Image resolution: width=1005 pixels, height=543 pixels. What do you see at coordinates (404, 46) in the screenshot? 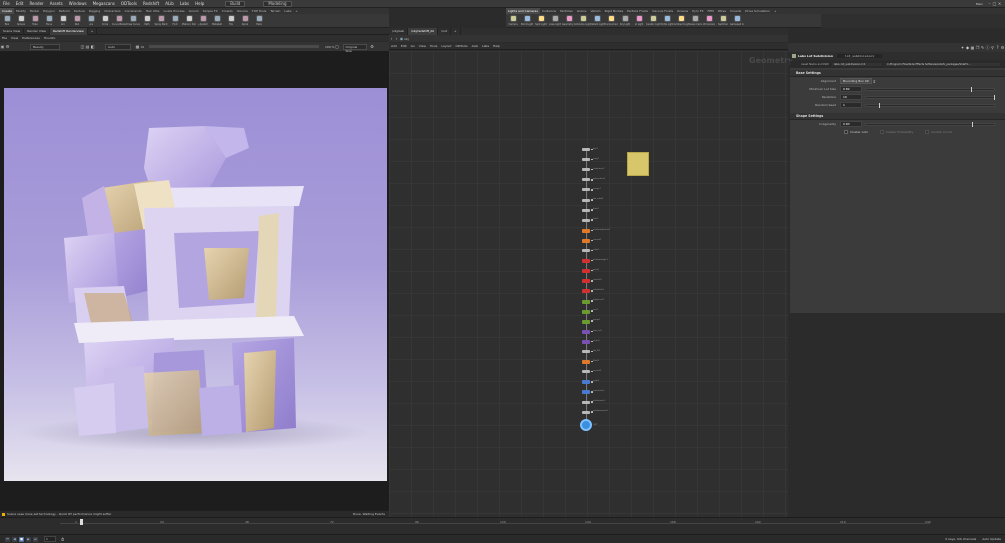
I see `network-menu-edit: Edit` at bounding box center [404, 46].